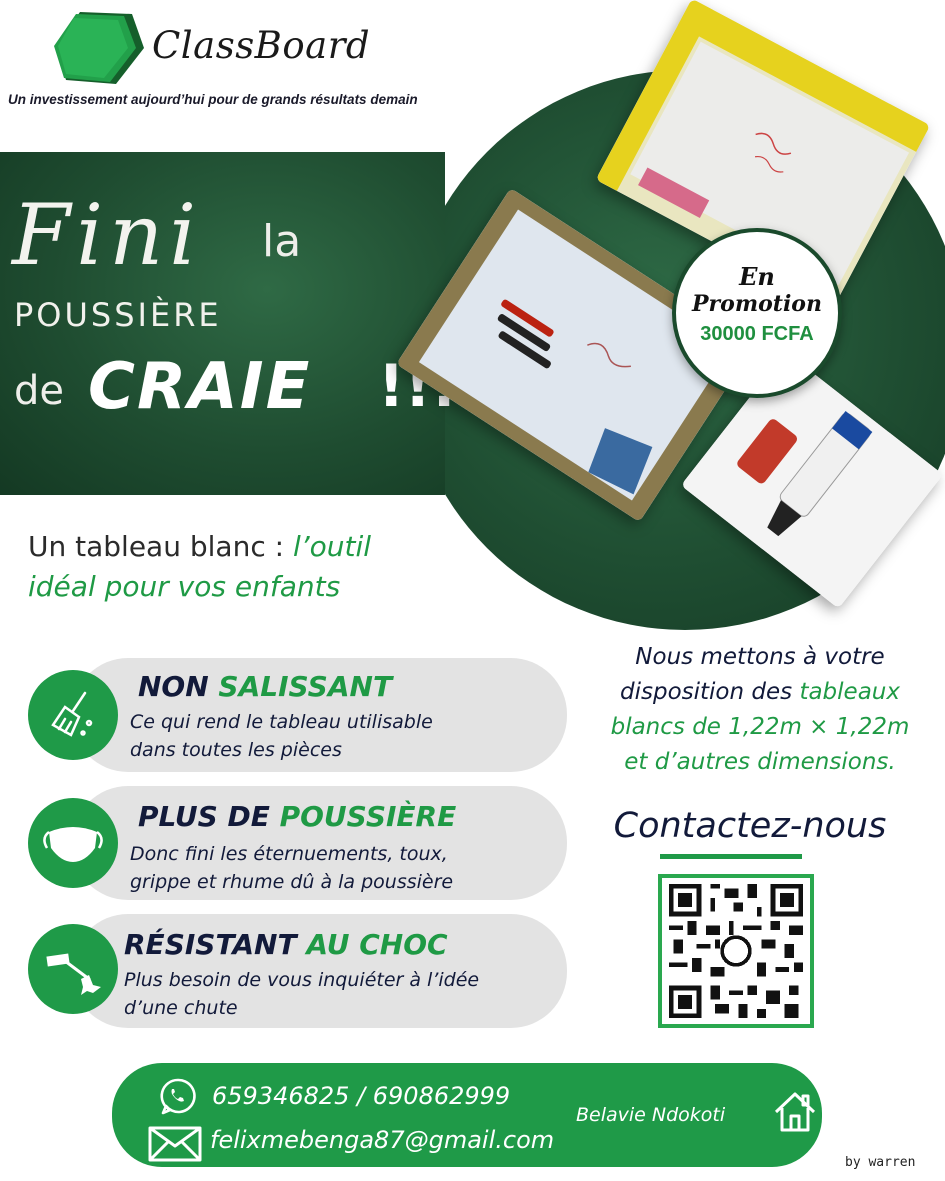  I want to click on whatsapp-icon, so click(178, 1096).